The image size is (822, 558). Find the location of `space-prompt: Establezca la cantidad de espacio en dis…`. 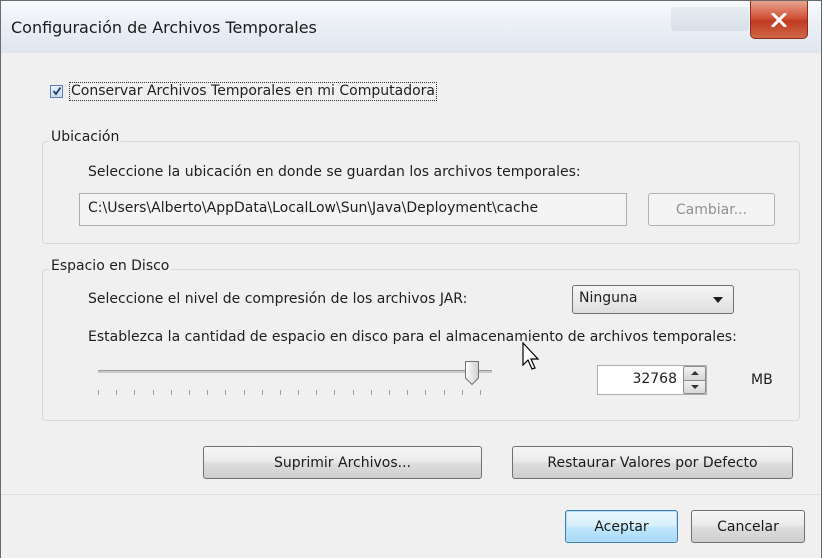

space-prompt: Establezca la cantidad de espacio en dis… is located at coordinates (412, 337).